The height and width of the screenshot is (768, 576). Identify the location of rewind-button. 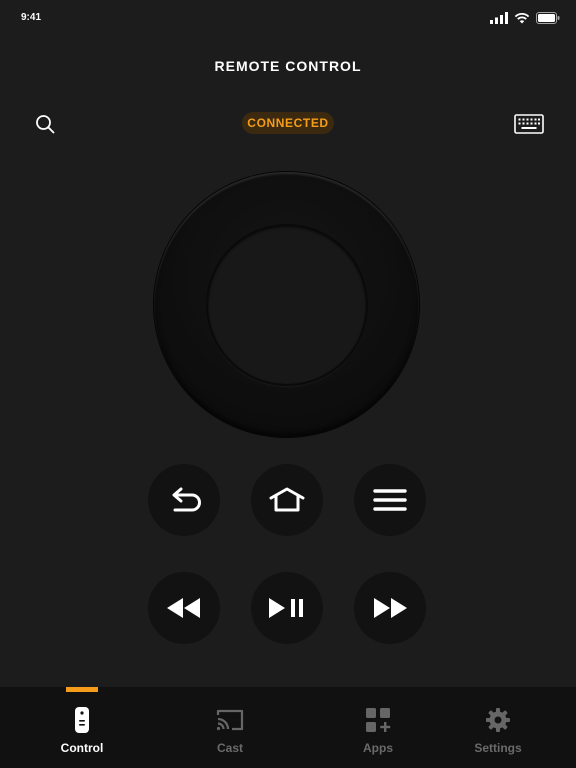
(184, 608).